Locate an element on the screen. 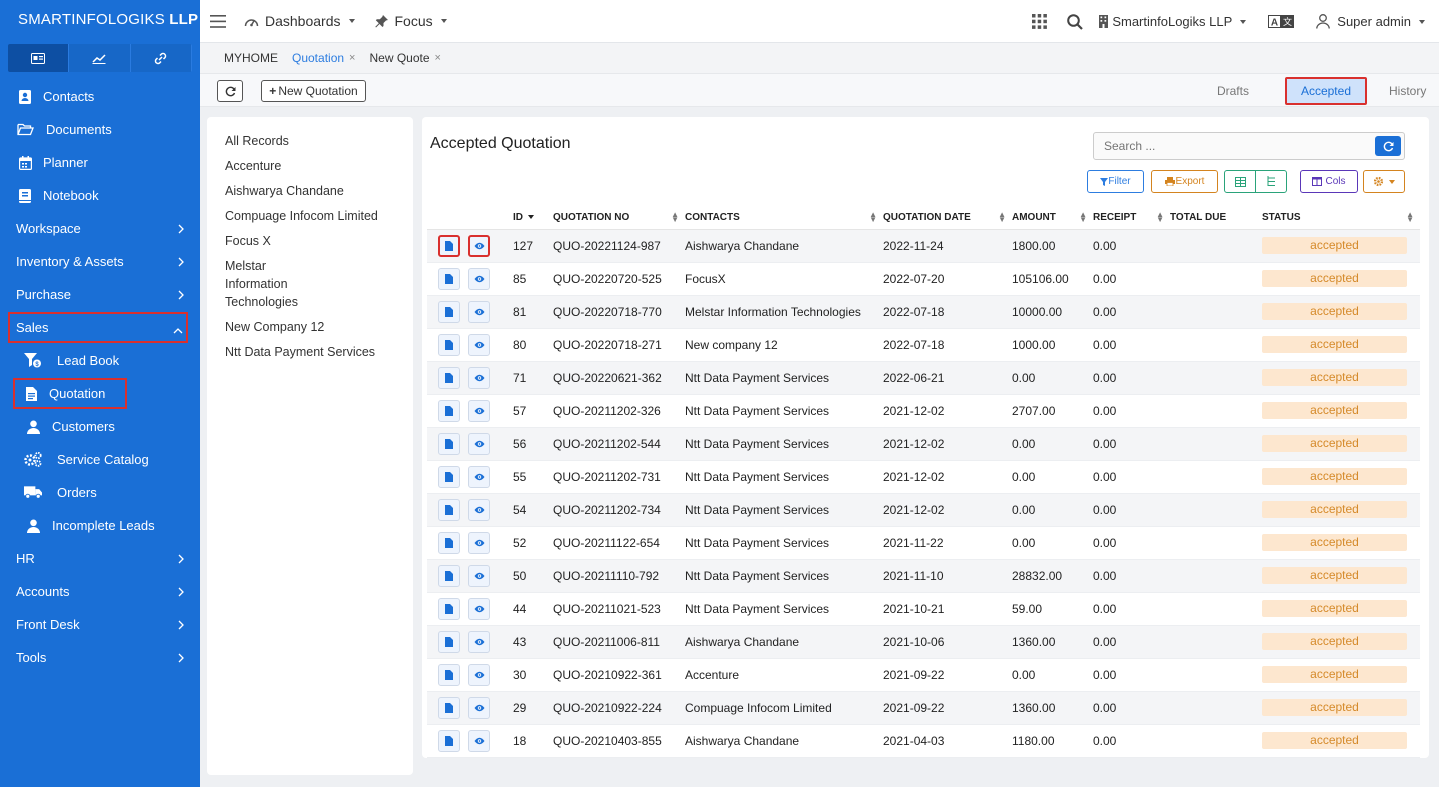  focus-menu: Focus is located at coordinates (410, 21).